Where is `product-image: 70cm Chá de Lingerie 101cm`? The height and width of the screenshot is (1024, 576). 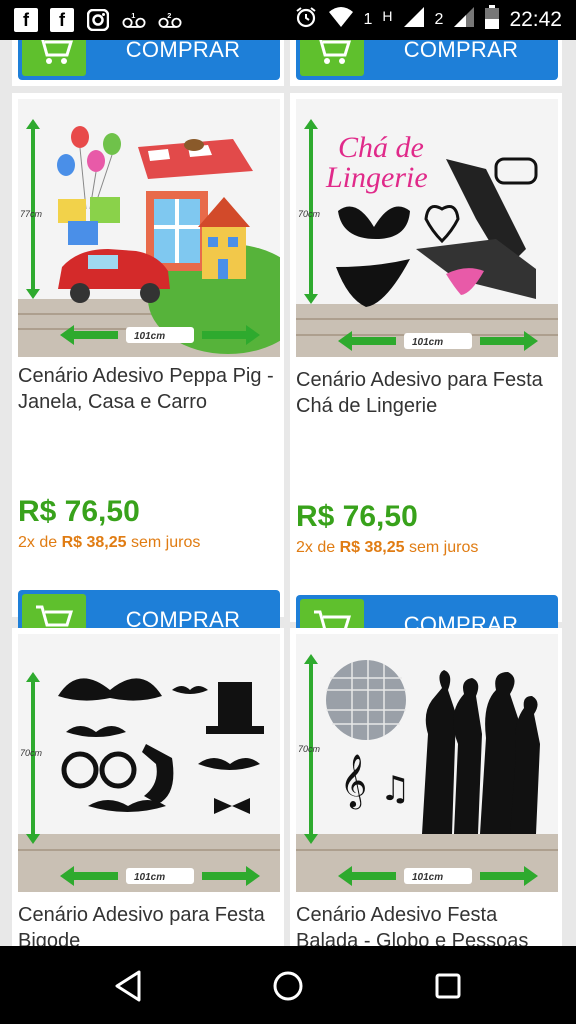
product-image: 70cm Chá de Lingerie 101cm is located at coordinates (427, 228).